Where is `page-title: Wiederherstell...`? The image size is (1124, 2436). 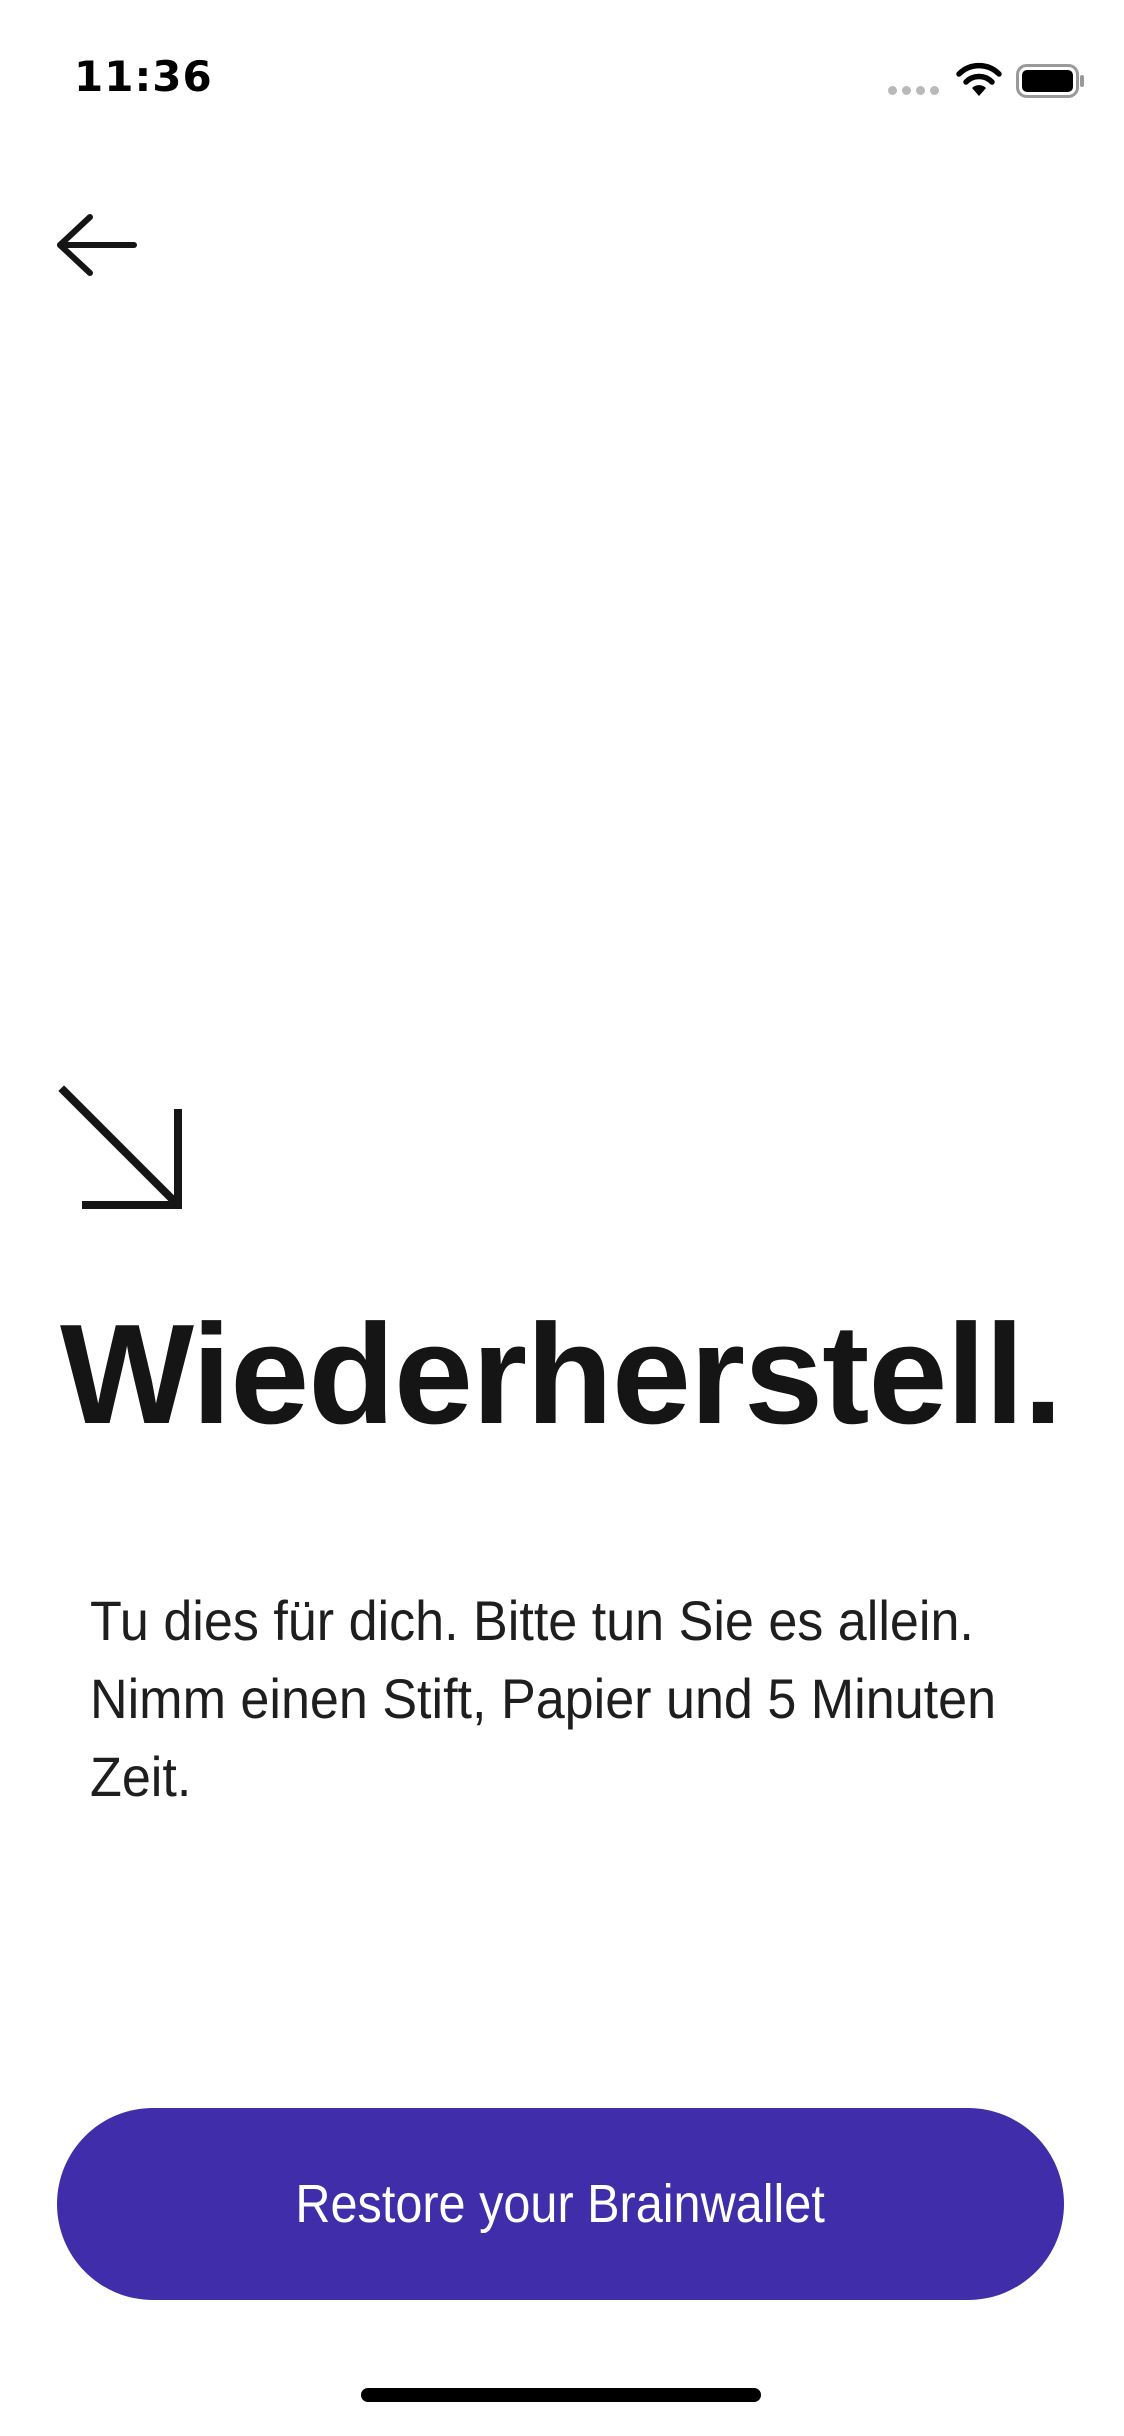
page-title: Wiederherstell... is located at coordinates (565, 1375).